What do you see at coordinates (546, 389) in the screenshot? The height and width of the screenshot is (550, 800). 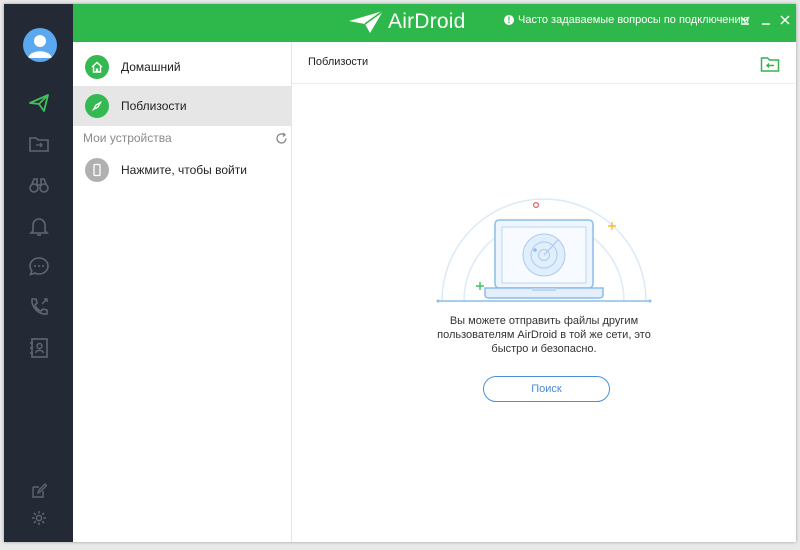 I see `search-button: Поиск` at bounding box center [546, 389].